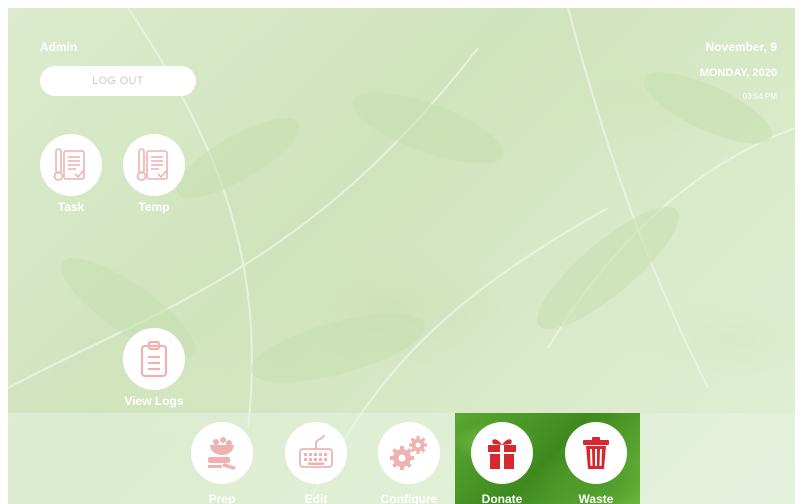  Describe the element at coordinates (738, 73) in the screenshot. I see `date-weekday-year: MONDAY, 2020` at that location.